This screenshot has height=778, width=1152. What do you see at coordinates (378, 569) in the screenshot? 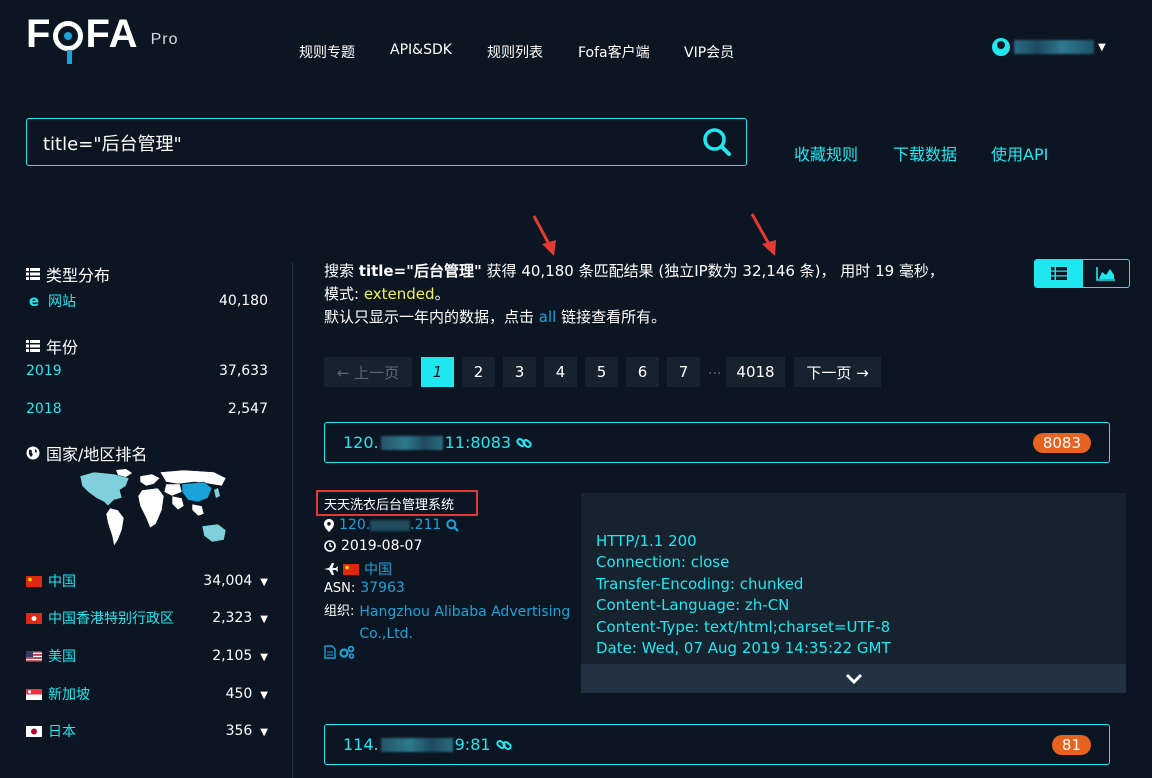
I see `result-country-link: 中国` at bounding box center [378, 569].